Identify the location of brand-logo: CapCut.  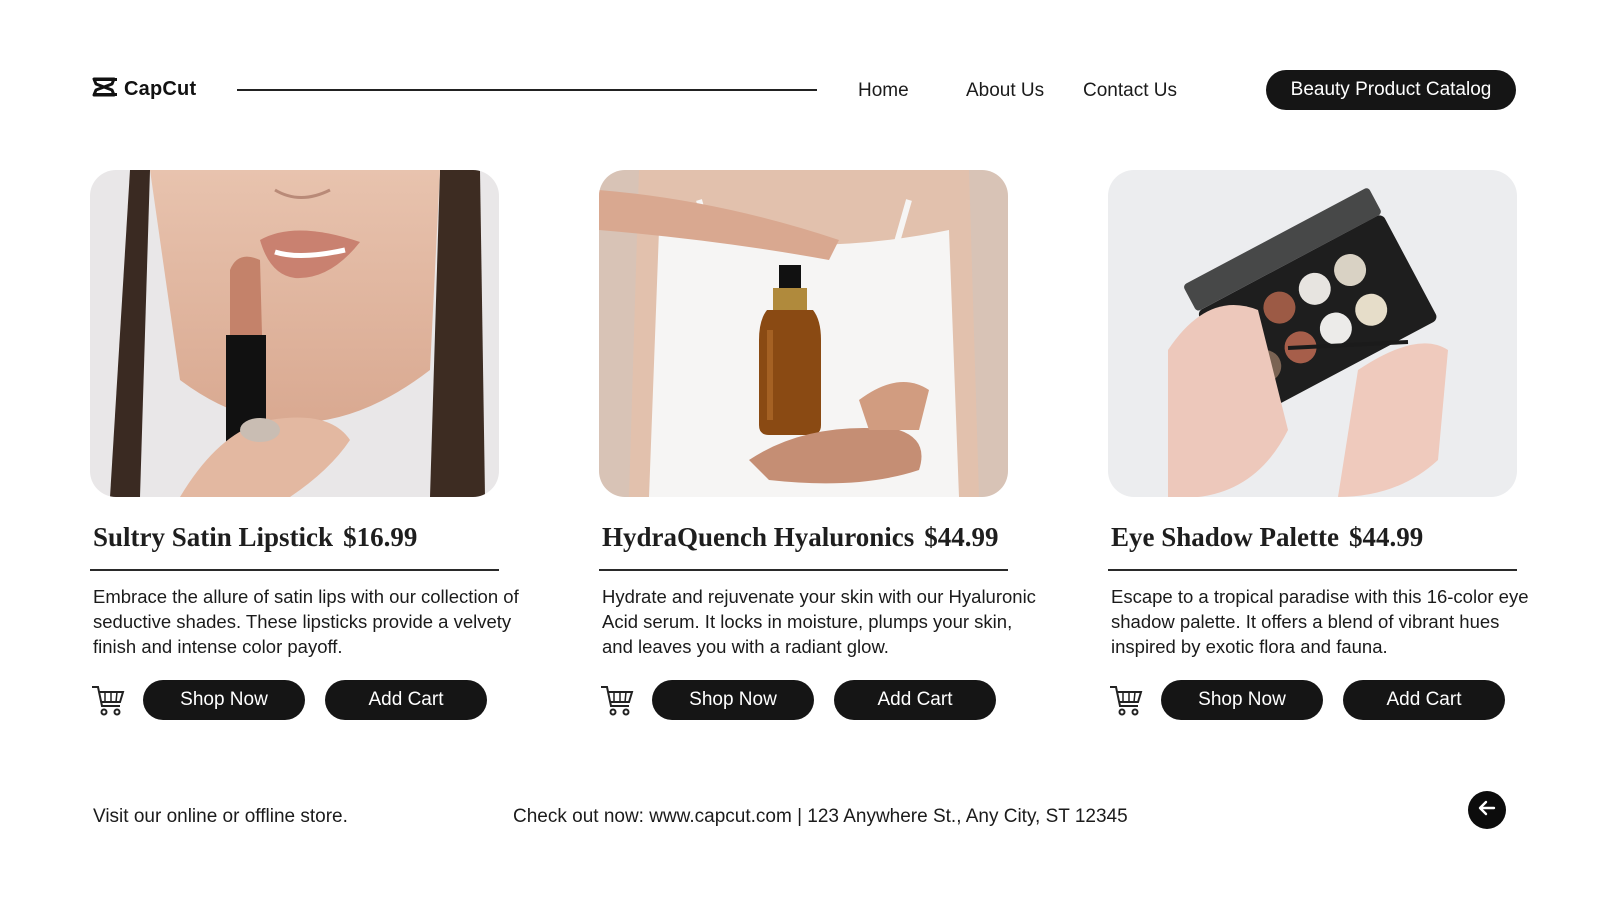
(144, 89).